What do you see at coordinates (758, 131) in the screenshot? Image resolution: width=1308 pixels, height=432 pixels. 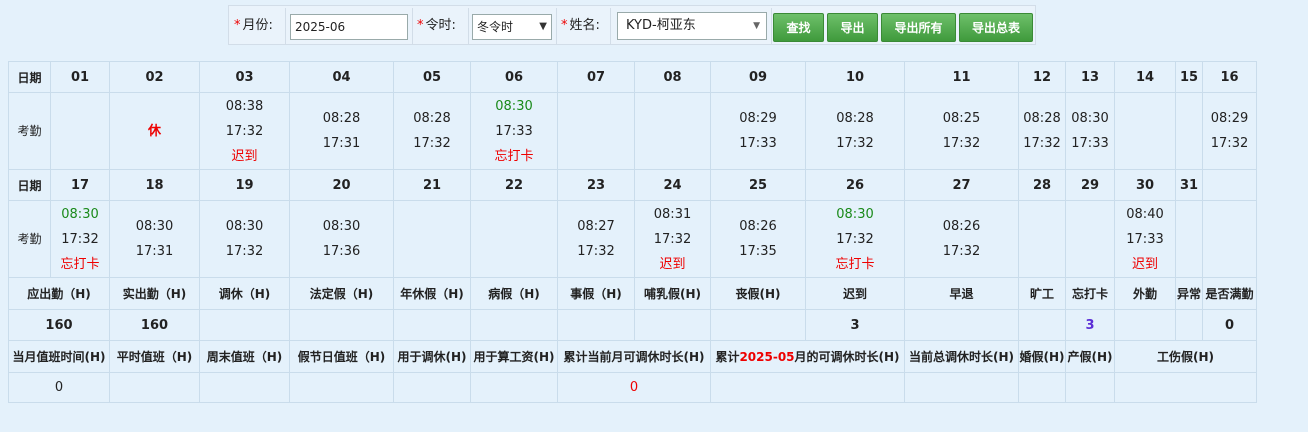 I see `attendance-cell: 08:29 17:33` at bounding box center [758, 131].